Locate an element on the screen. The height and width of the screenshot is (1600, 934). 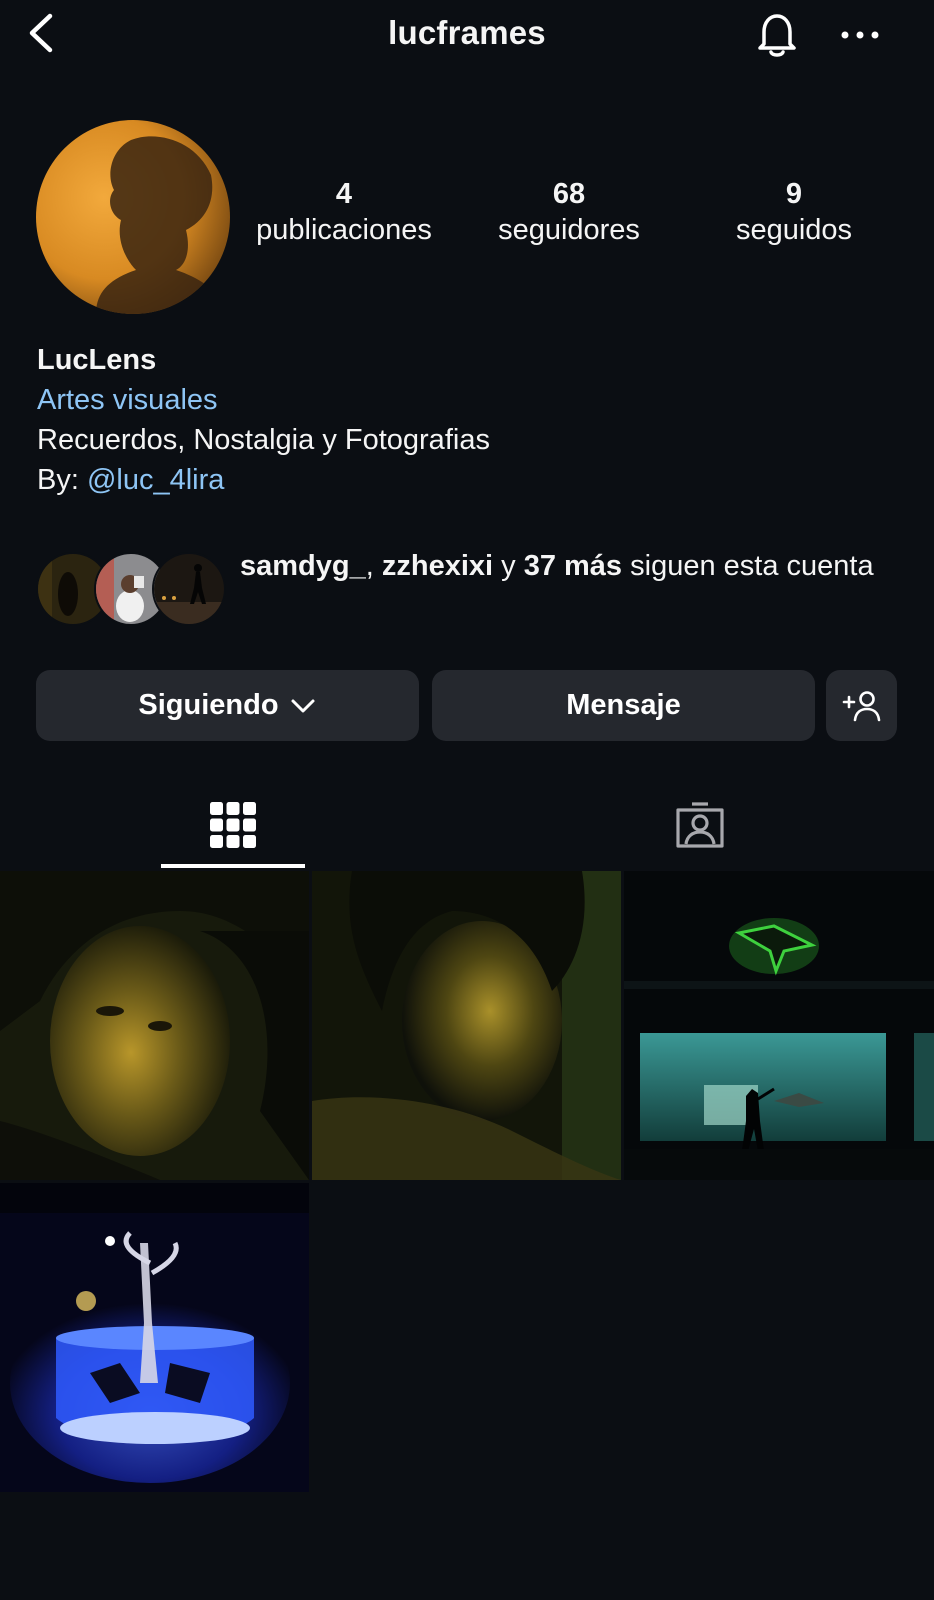
active-tab-indicator is located at coordinates (233, 866).